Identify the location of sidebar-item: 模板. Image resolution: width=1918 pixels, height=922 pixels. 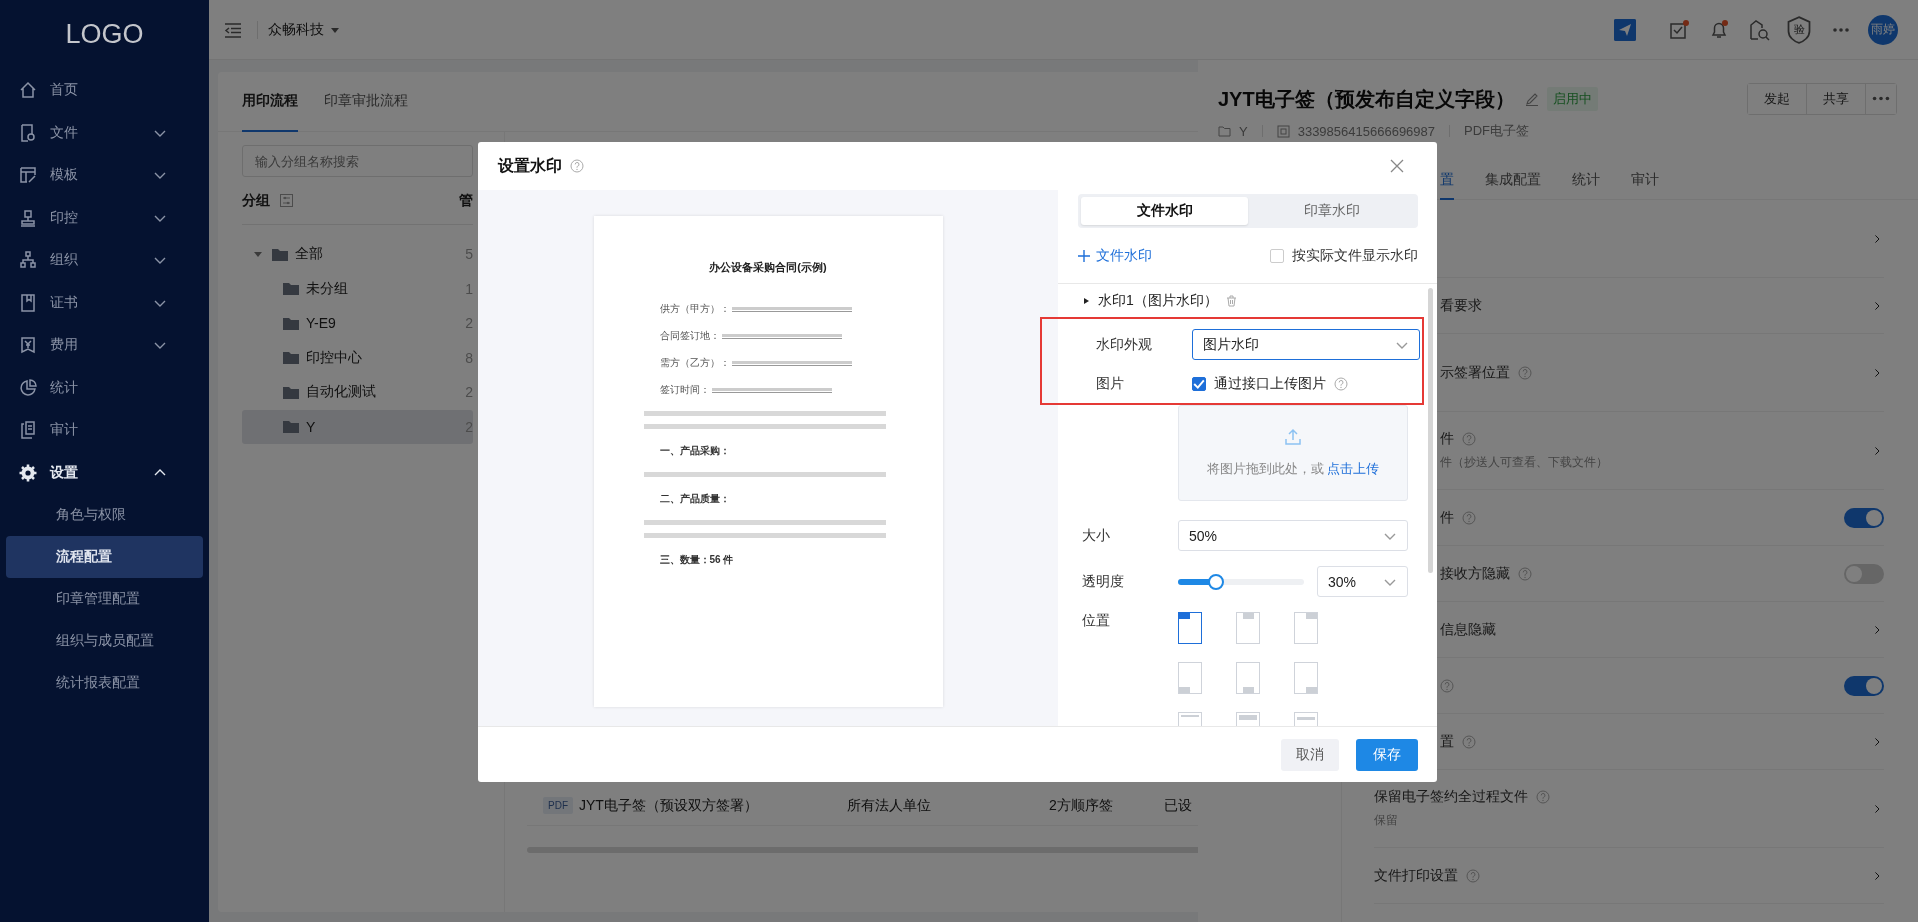
(104, 175).